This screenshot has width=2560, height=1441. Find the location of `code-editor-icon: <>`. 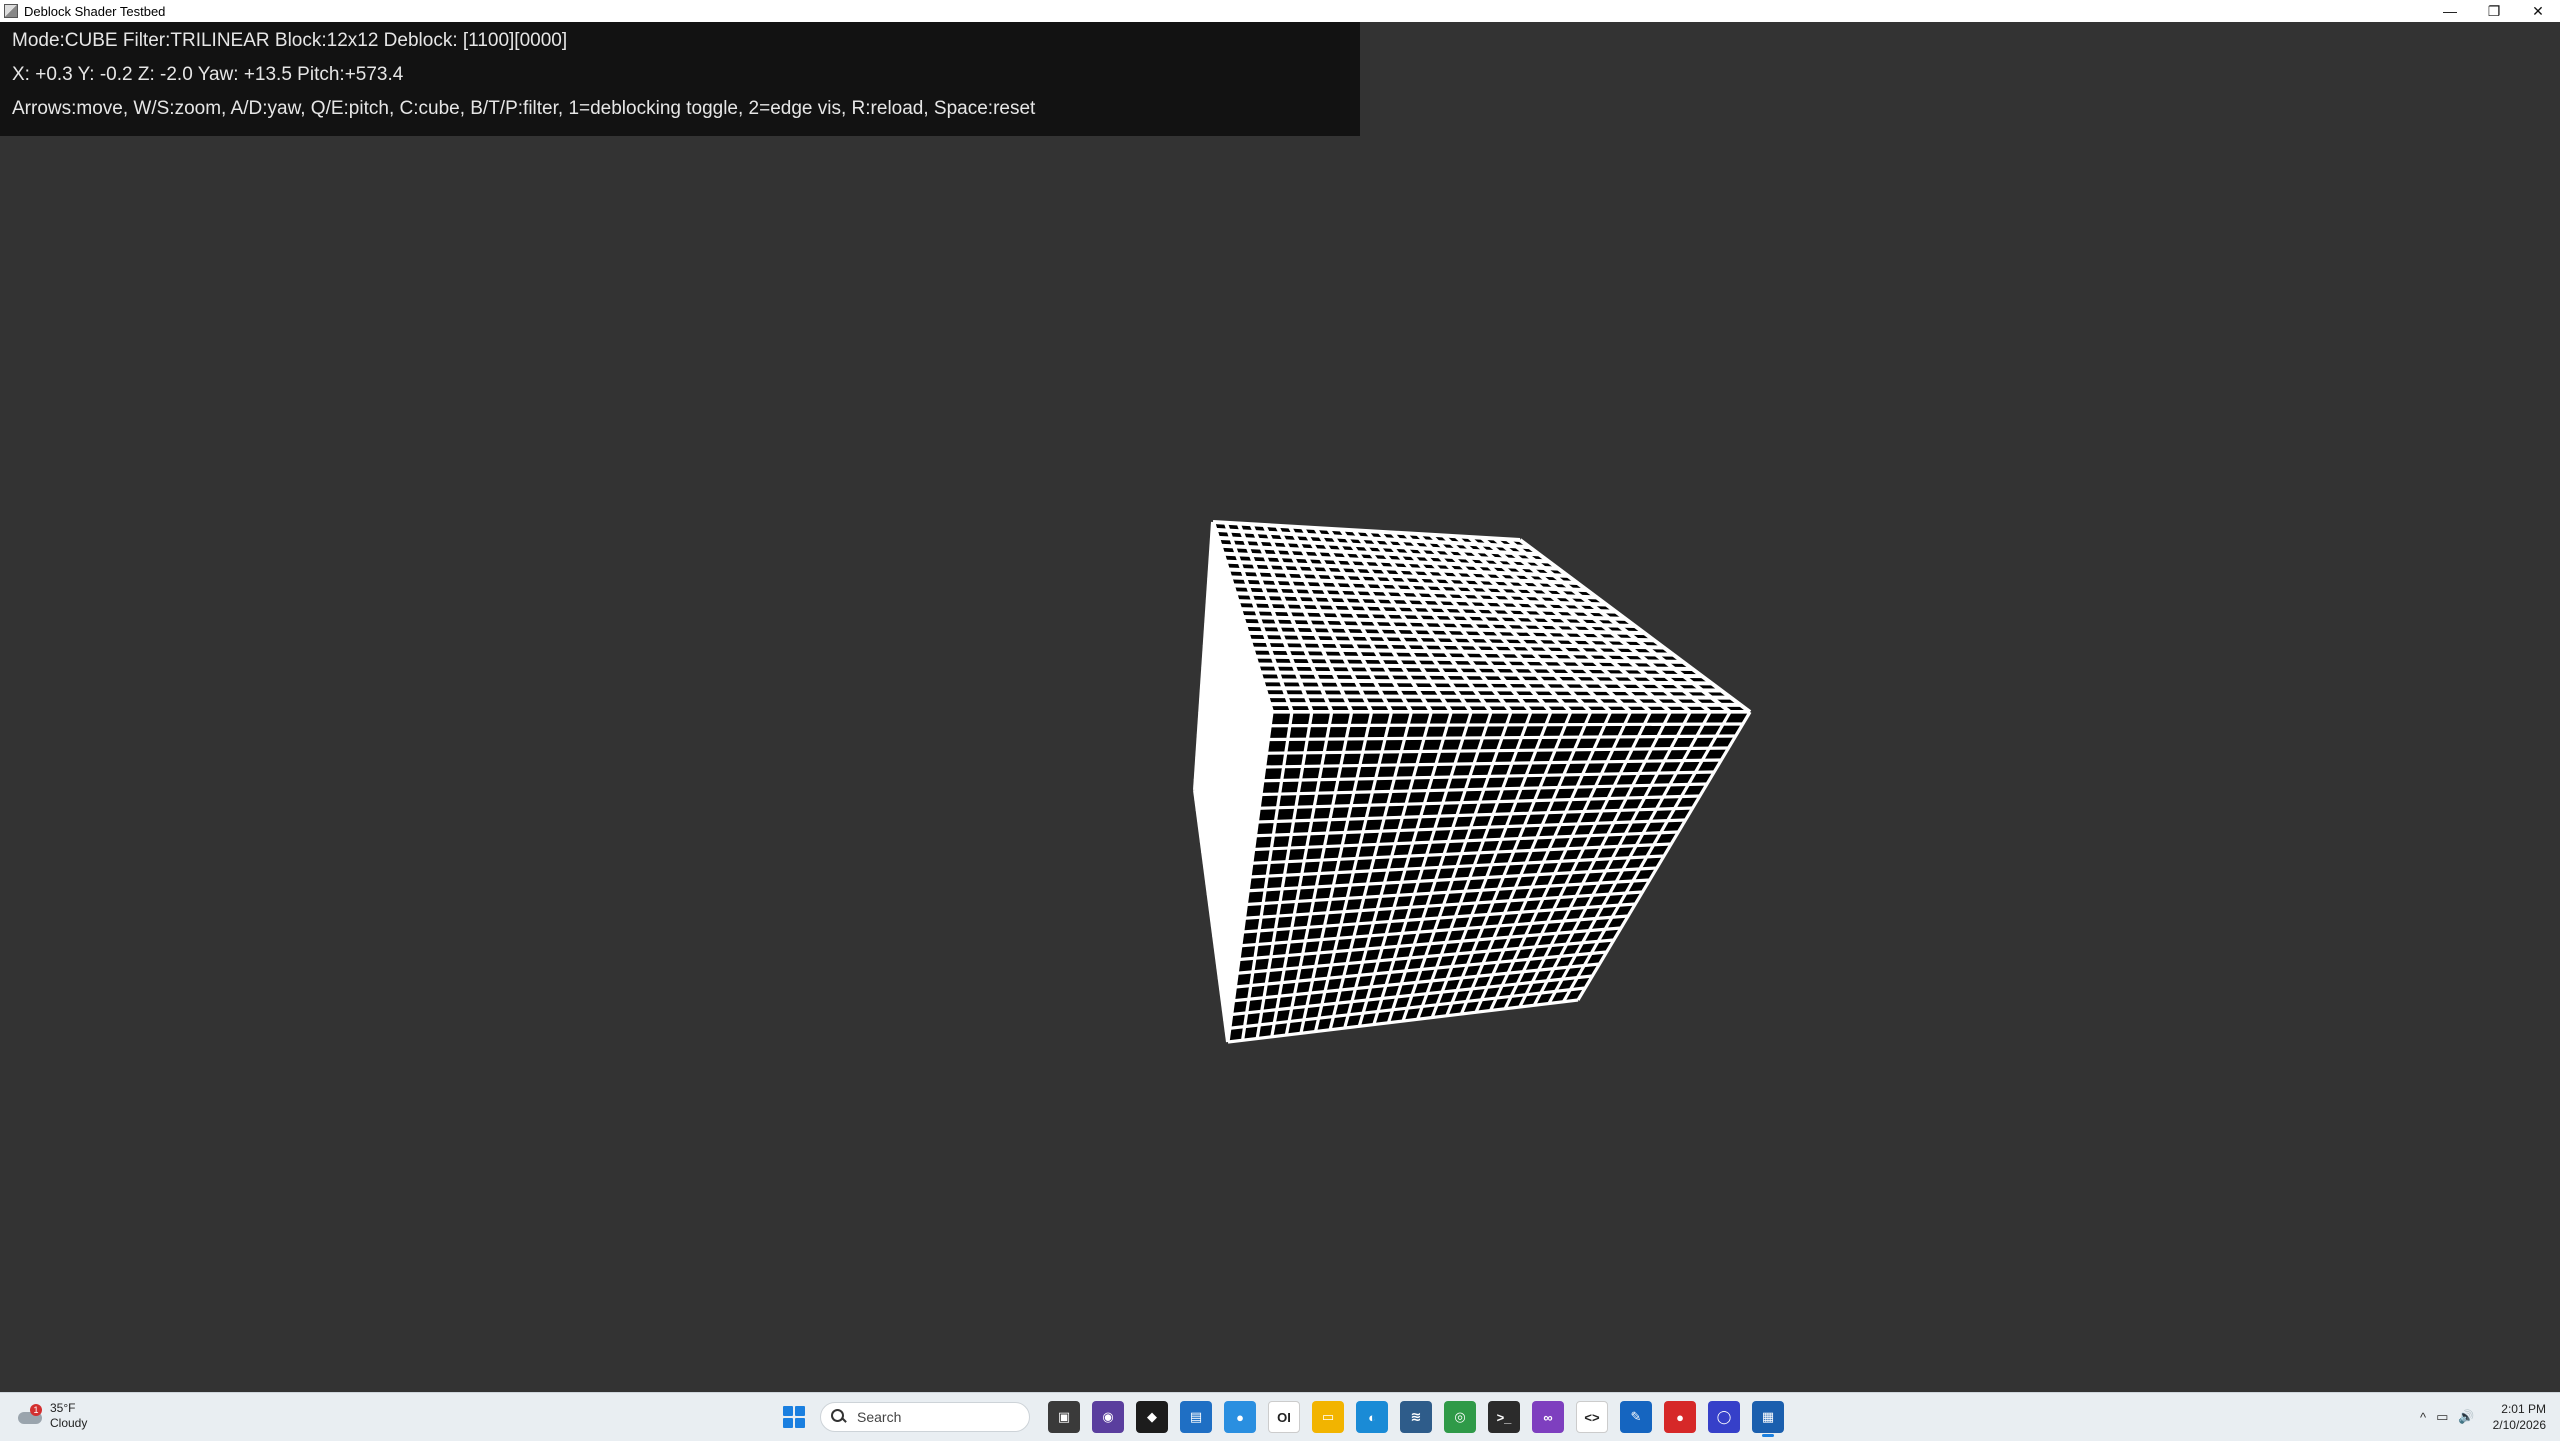

code-editor-icon: <> is located at coordinates (1592, 1417).